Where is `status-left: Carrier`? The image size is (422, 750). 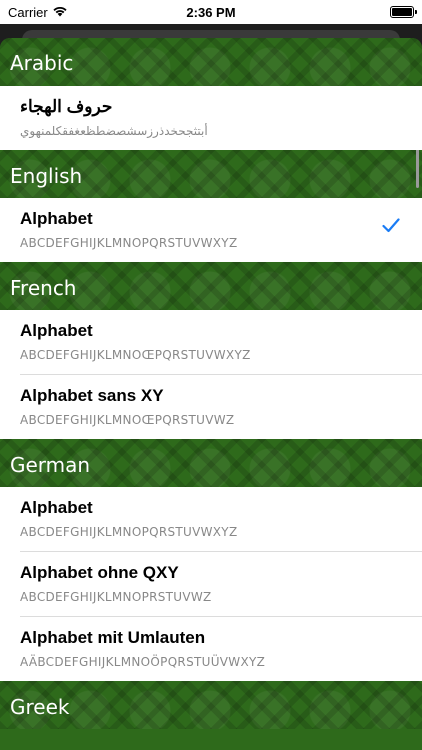 status-left: Carrier is located at coordinates (38, 12).